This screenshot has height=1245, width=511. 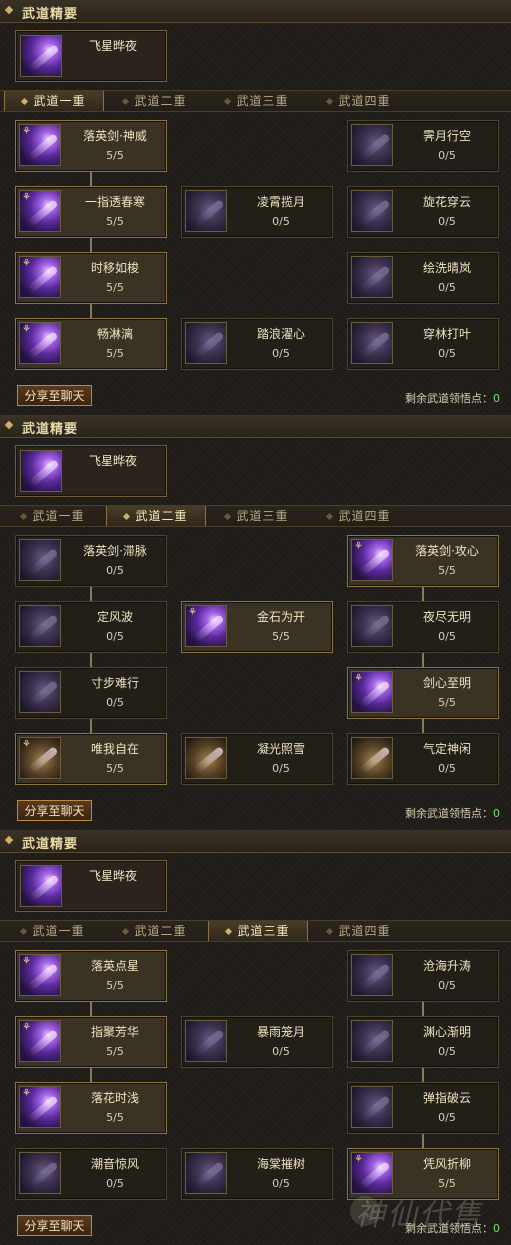 I want to click on skill-name: 指聚芳华, so click(x=114, y=1032).